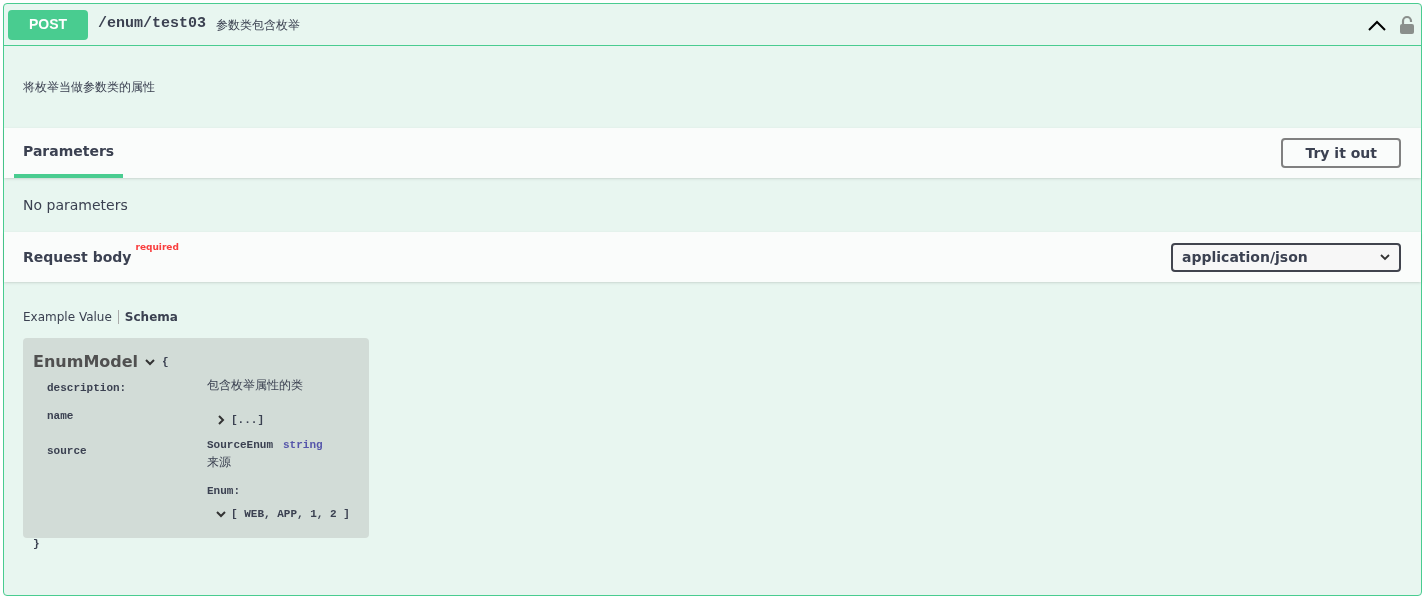  I want to click on parameters-tab: Parameters, so click(69, 159).